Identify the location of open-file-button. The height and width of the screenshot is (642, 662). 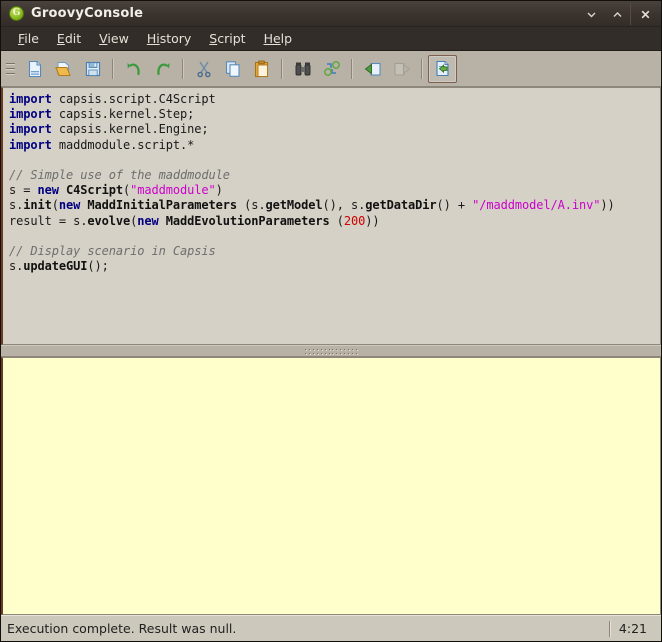
(63, 69).